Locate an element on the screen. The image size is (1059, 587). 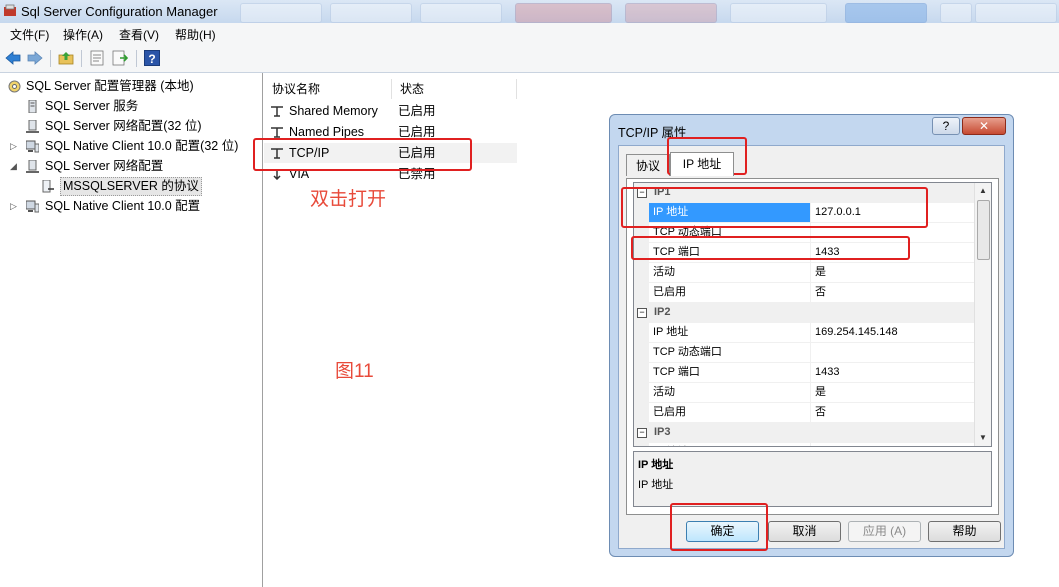
apply-button: 应用 (A) is located at coordinates (884, 531).